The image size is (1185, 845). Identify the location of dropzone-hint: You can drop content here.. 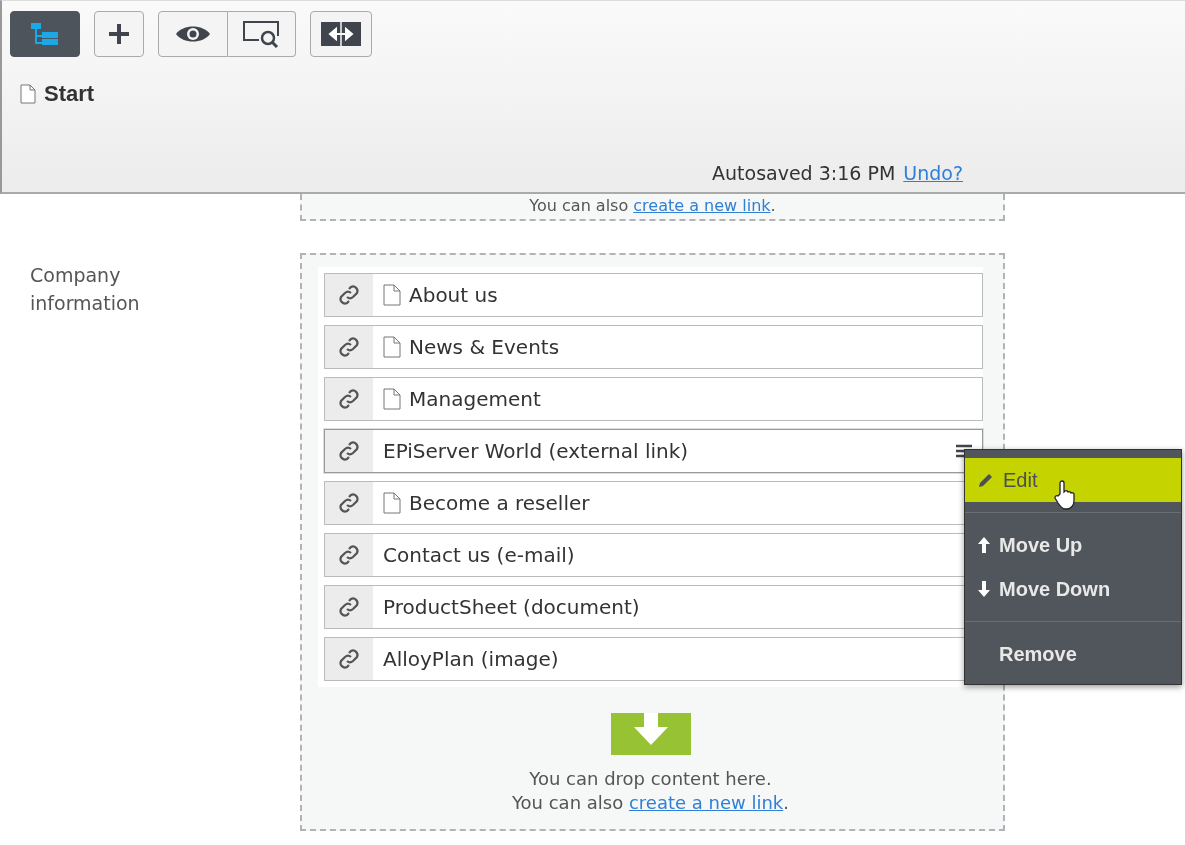
(650, 779).